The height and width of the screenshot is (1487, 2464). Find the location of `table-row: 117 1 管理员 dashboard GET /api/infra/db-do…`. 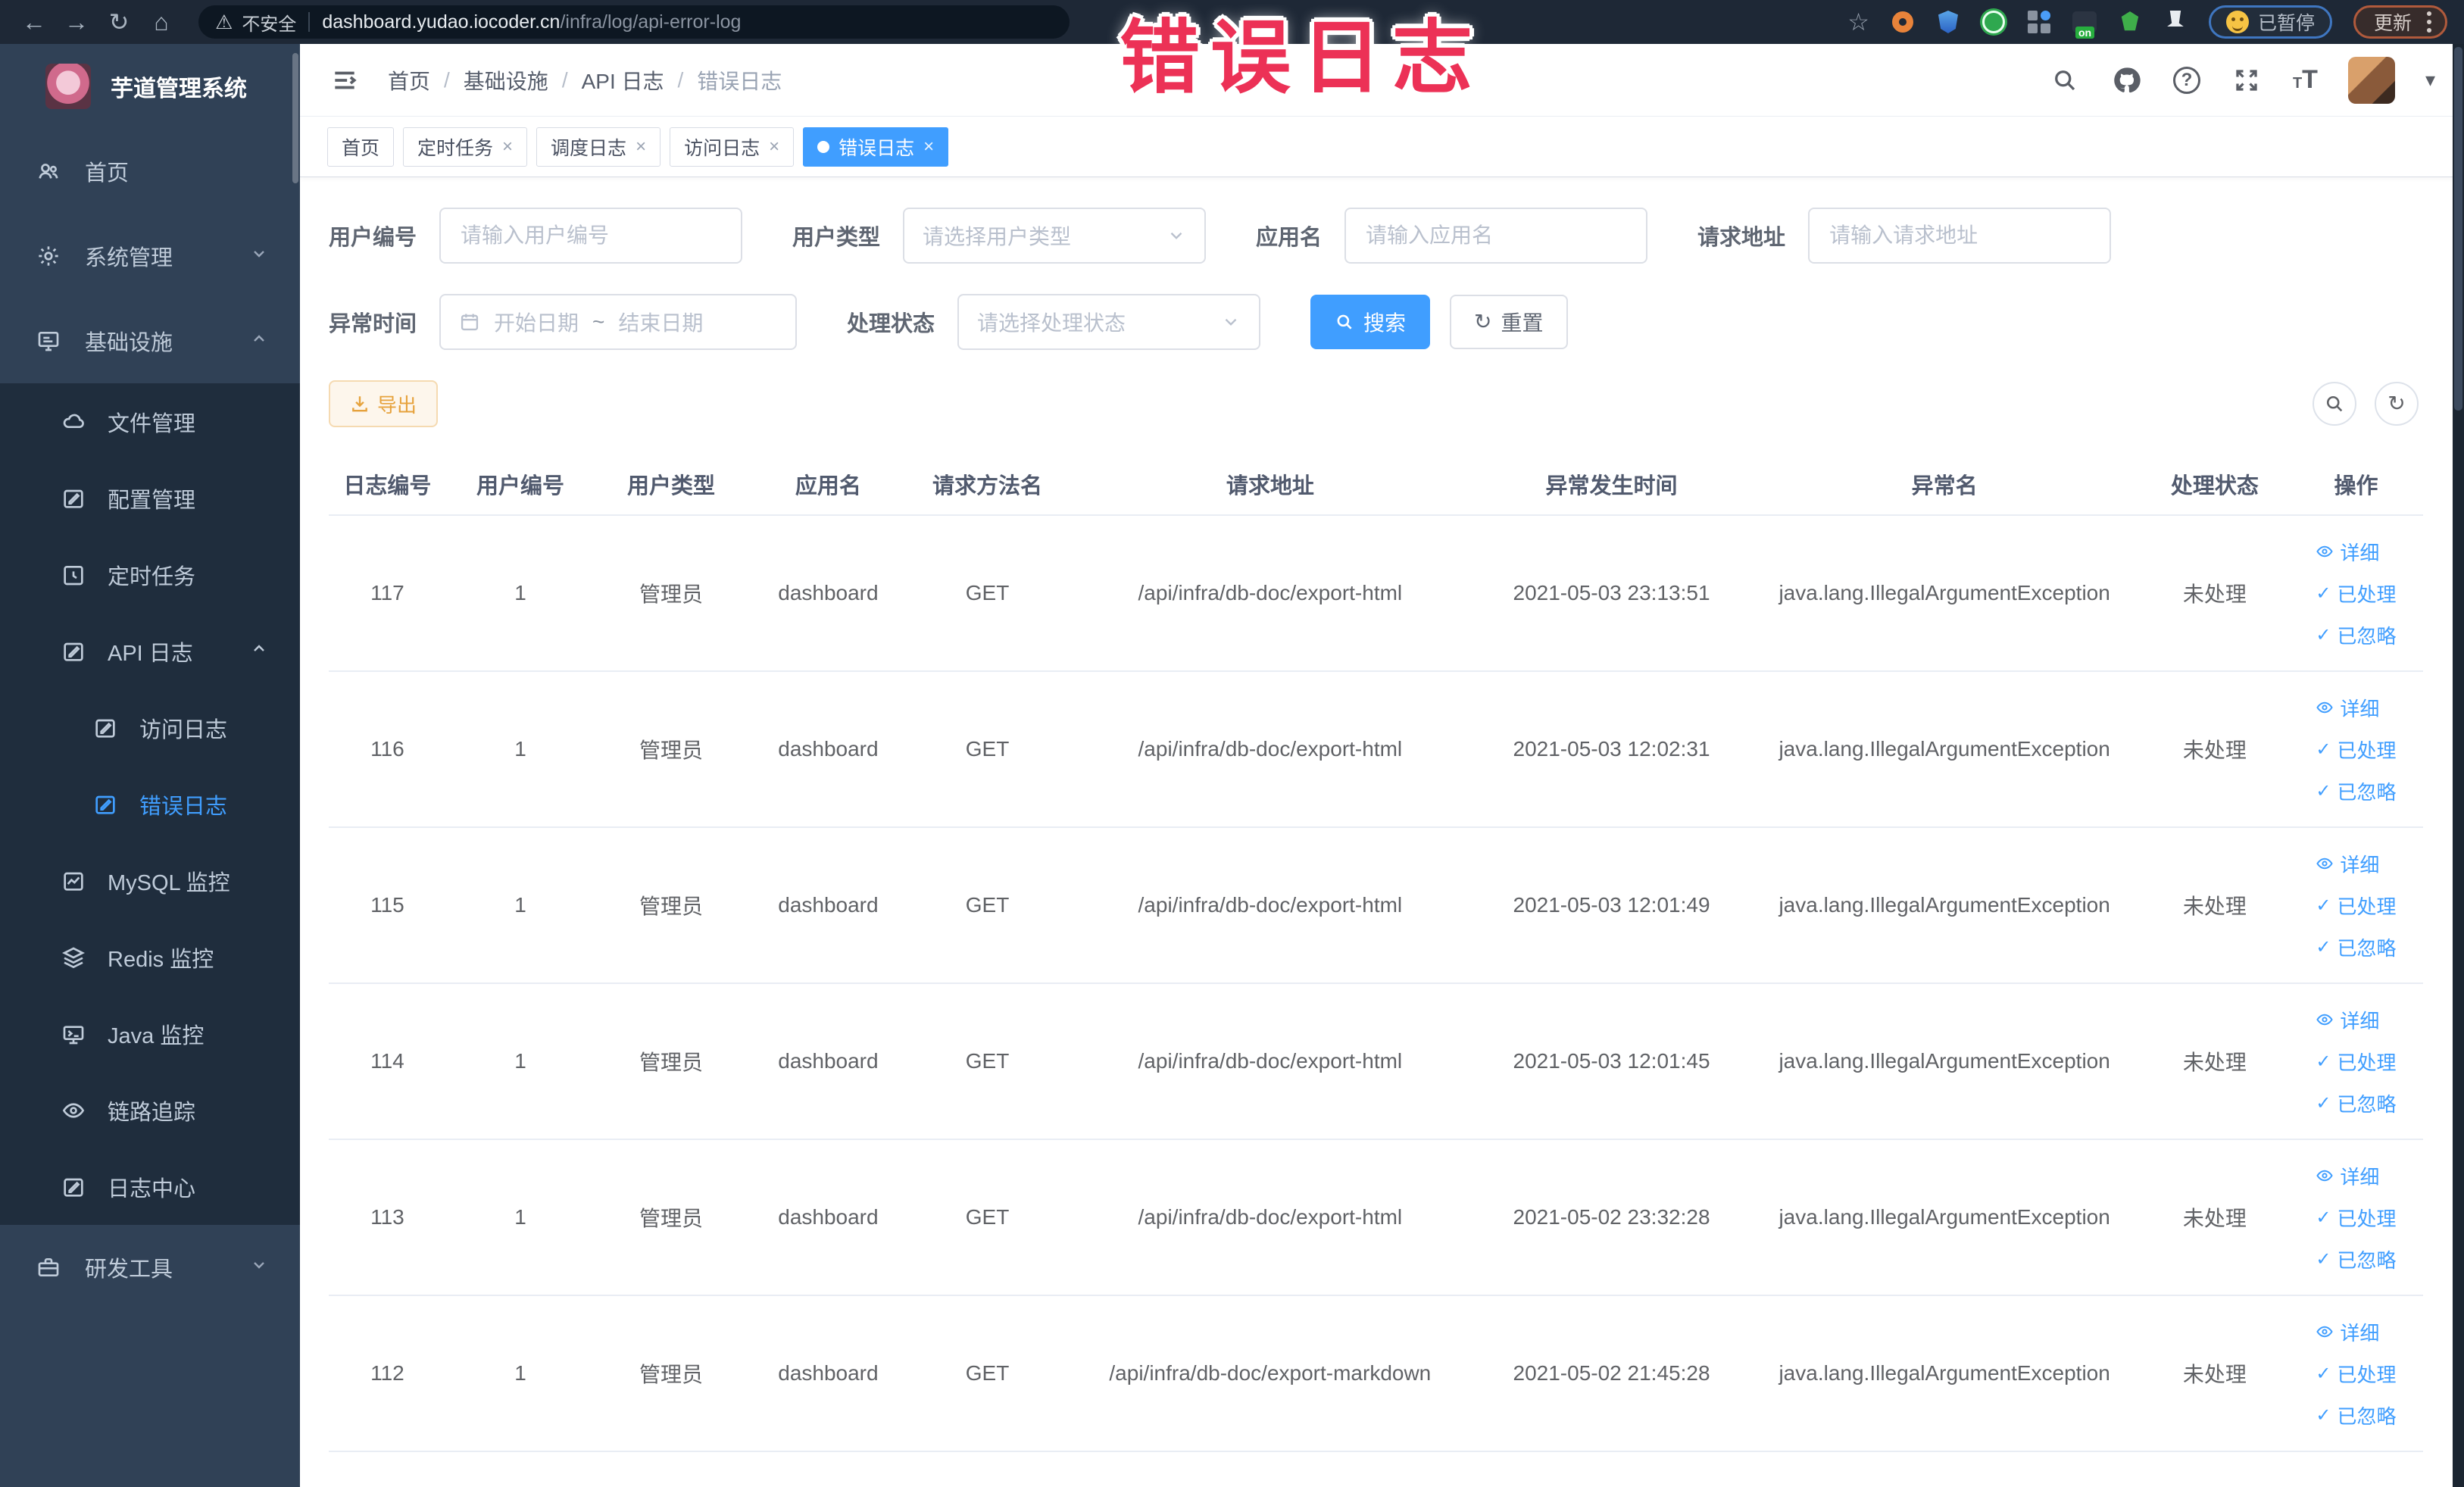

table-row: 117 1 管理员 dashboard GET /api/infra/db-do… is located at coordinates (1376, 593).